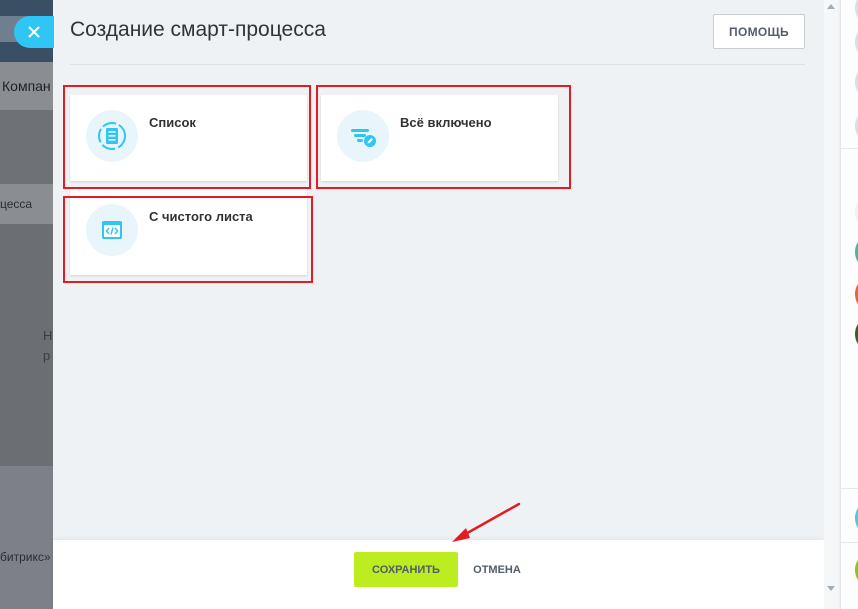 Image resolution: width=858 pixels, height=609 pixels. Describe the element at coordinates (47, 355) in the screenshot. I see `bg-content-line-2: р` at that location.